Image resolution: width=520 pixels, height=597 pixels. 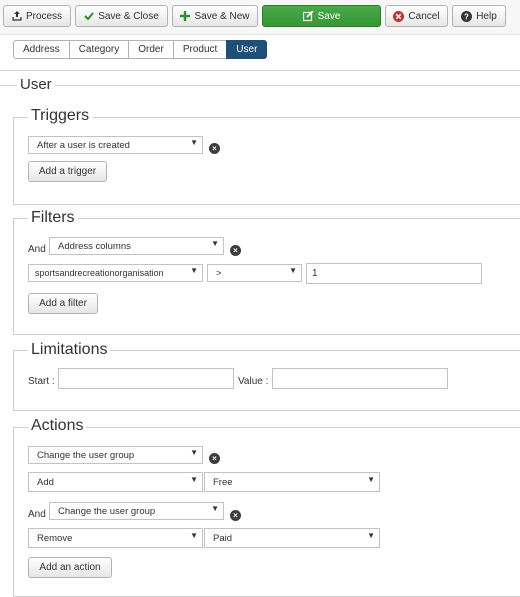 I want to click on cancel-button: Cancel, so click(x=416, y=16).